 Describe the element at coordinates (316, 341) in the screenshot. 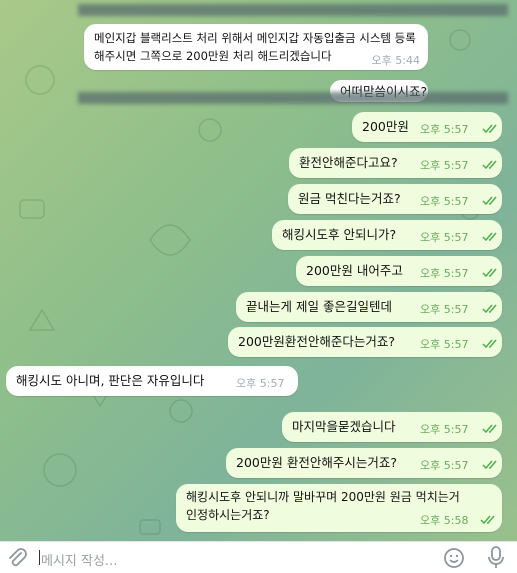

I see `message-text: 200만원환전안해준다는거죠?` at that location.